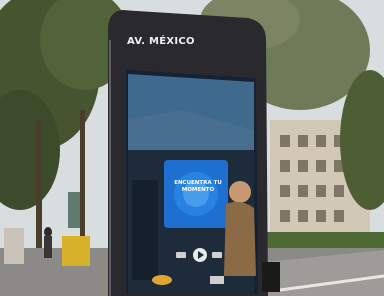  What do you see at coordinates (240, 192) in the screenshot?
I see `person-head` at bounding box center [240, 192].